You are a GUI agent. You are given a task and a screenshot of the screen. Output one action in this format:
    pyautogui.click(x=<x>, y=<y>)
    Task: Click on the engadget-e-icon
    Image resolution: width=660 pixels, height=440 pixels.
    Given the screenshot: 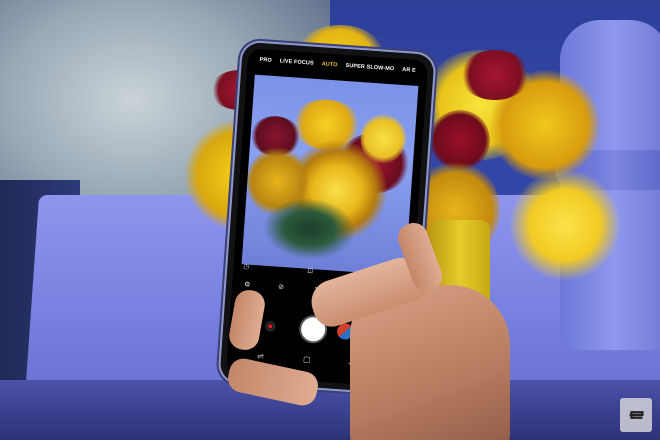 What is the action you would take?
    pyautogui.click(x=636, y=415)
    